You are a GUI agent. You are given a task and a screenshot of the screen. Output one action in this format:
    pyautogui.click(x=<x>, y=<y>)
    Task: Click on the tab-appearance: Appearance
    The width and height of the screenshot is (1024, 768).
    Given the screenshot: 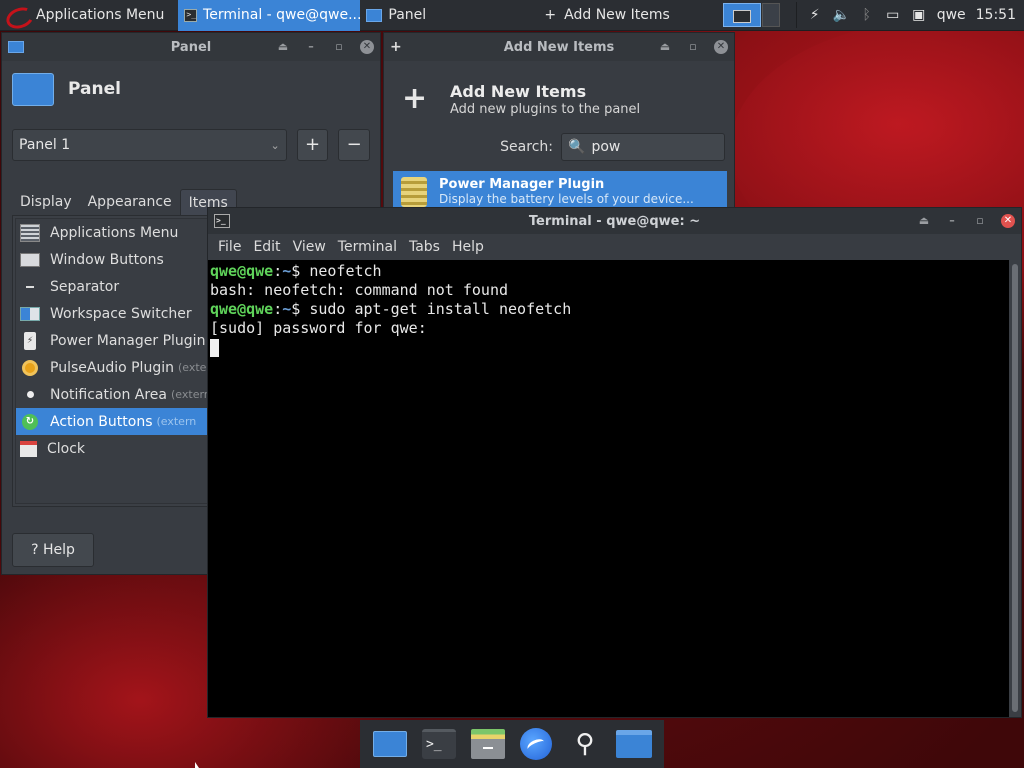 What is the action you would take?
    pyautogui.click(x=130, y=202)
    